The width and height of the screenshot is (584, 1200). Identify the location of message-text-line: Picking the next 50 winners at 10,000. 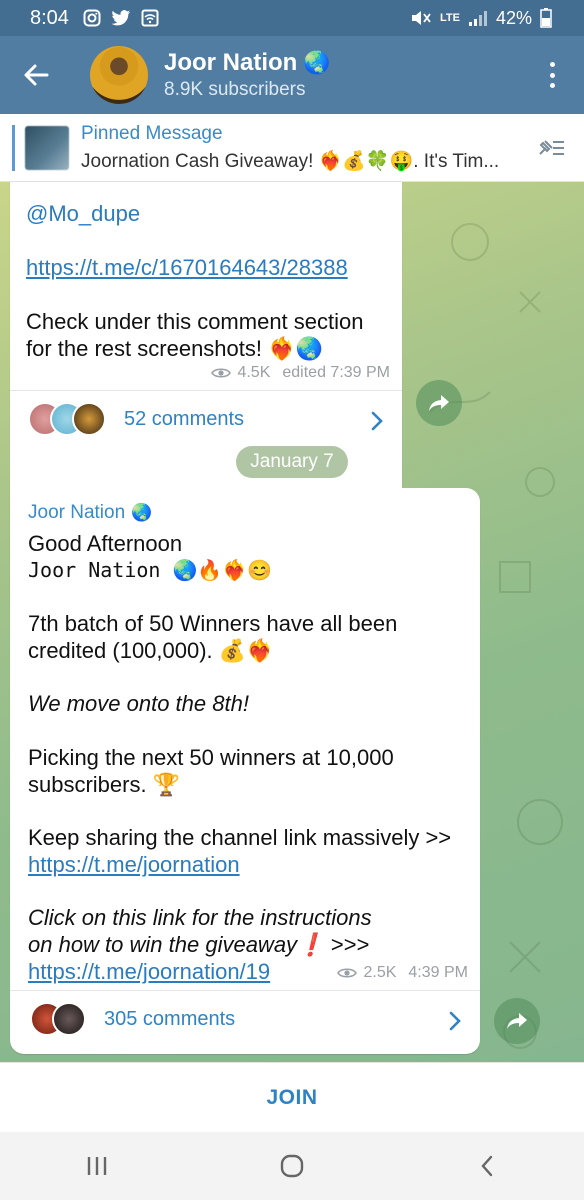
(211, 757).